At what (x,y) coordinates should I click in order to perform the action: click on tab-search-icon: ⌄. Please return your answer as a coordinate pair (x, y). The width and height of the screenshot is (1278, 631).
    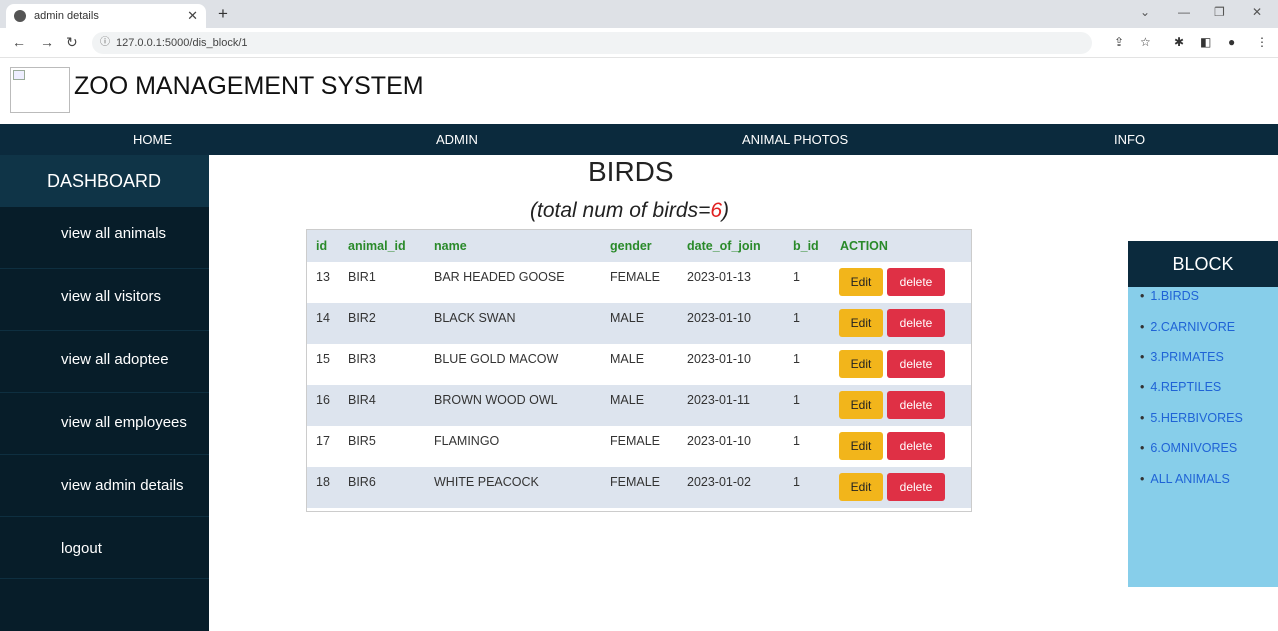
    Looking at the image, I should click on (1145, 12).